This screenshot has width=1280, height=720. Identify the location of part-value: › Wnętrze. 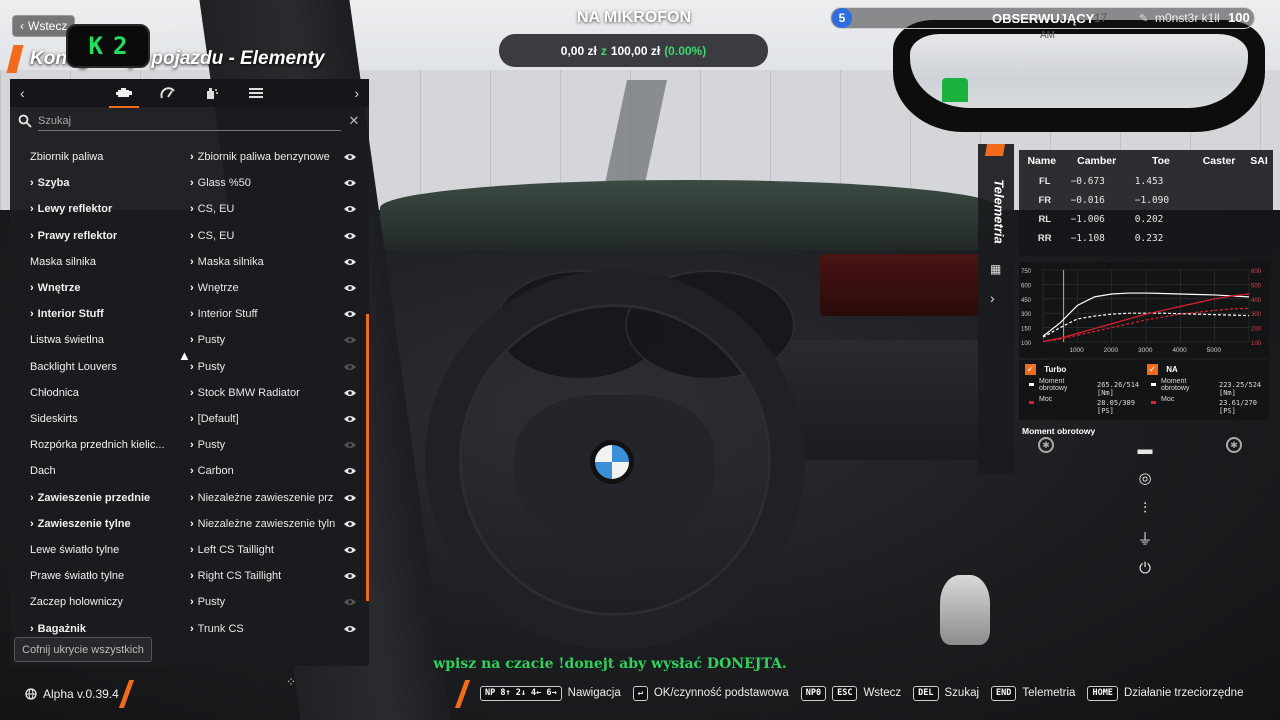
(265, 288).